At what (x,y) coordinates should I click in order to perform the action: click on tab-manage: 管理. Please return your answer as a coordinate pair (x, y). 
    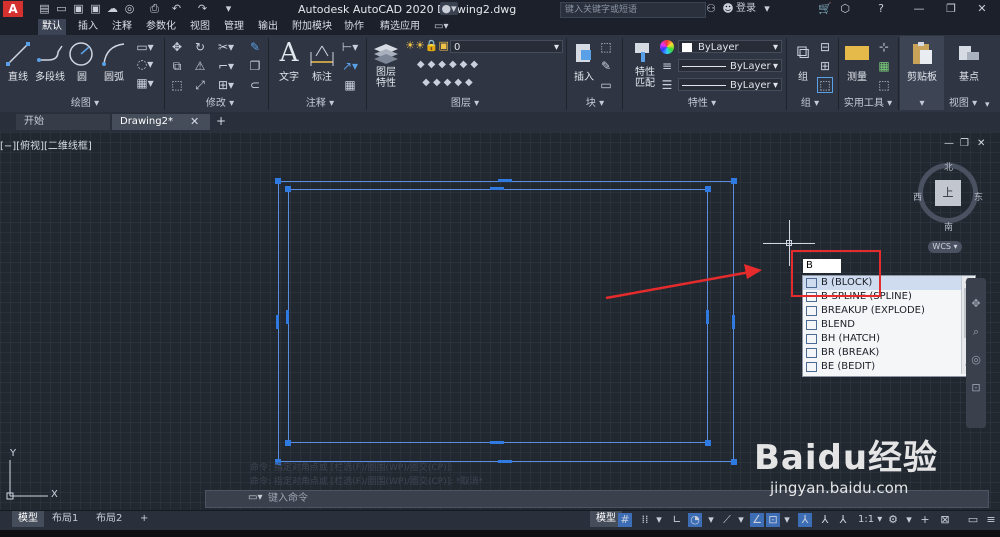
    Looking at the image, I should click on (234, 27).